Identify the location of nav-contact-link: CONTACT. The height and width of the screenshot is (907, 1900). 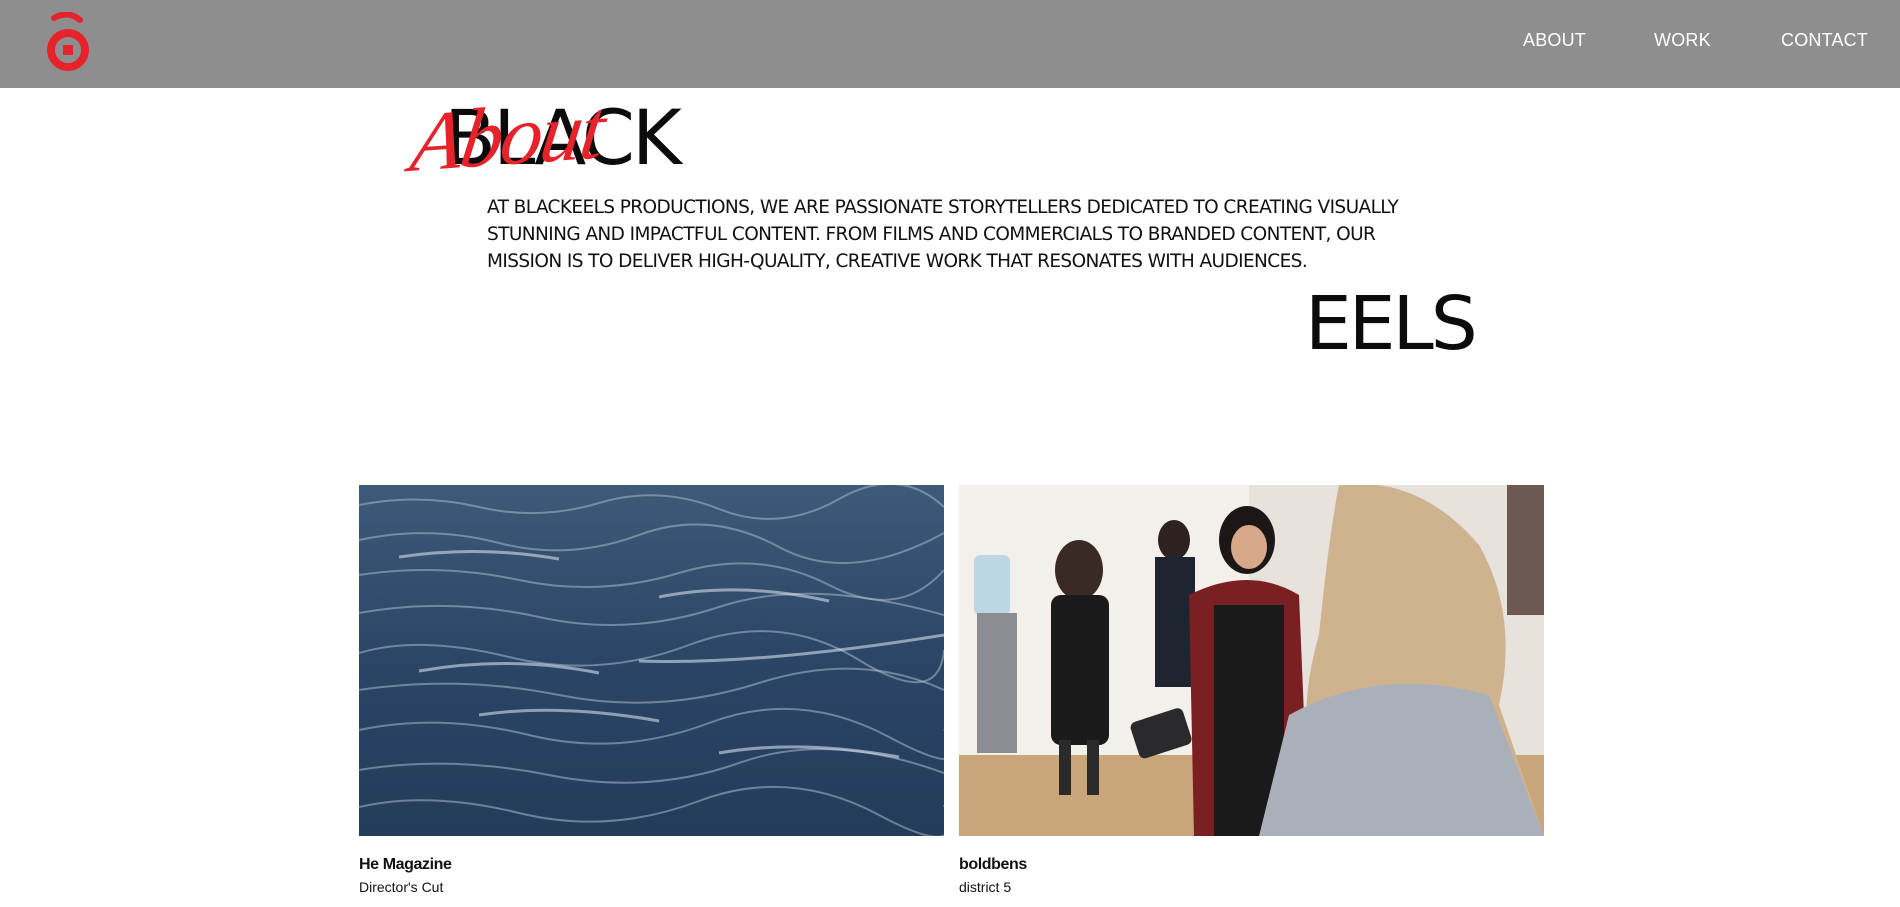
(1824, 40).